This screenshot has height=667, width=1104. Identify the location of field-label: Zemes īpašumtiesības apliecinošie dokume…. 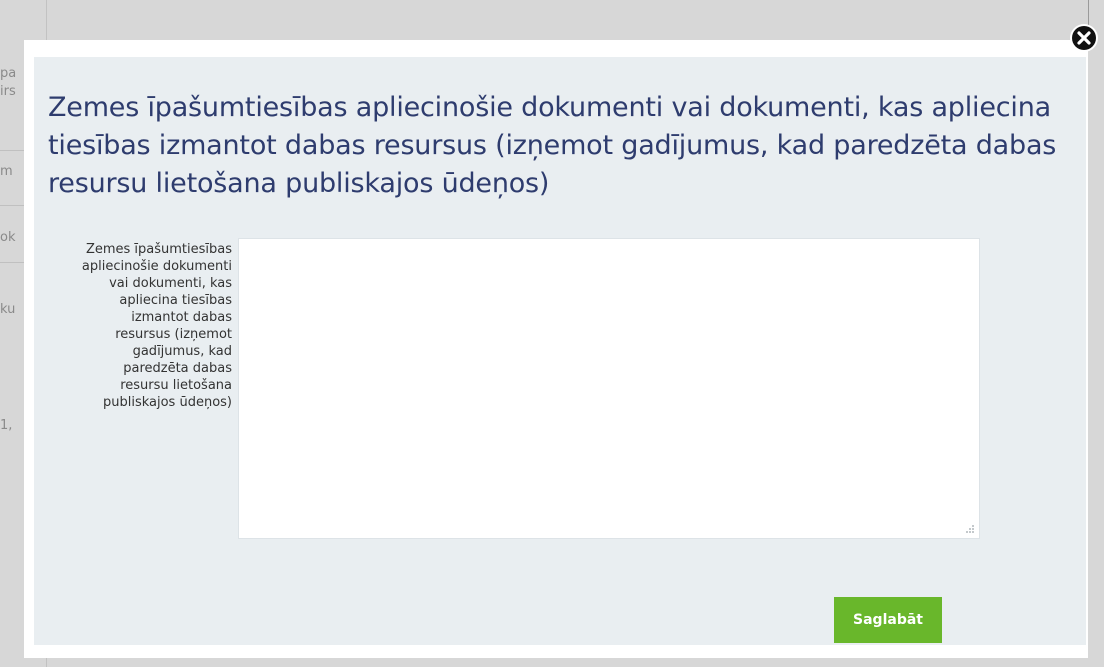
(156, 326).